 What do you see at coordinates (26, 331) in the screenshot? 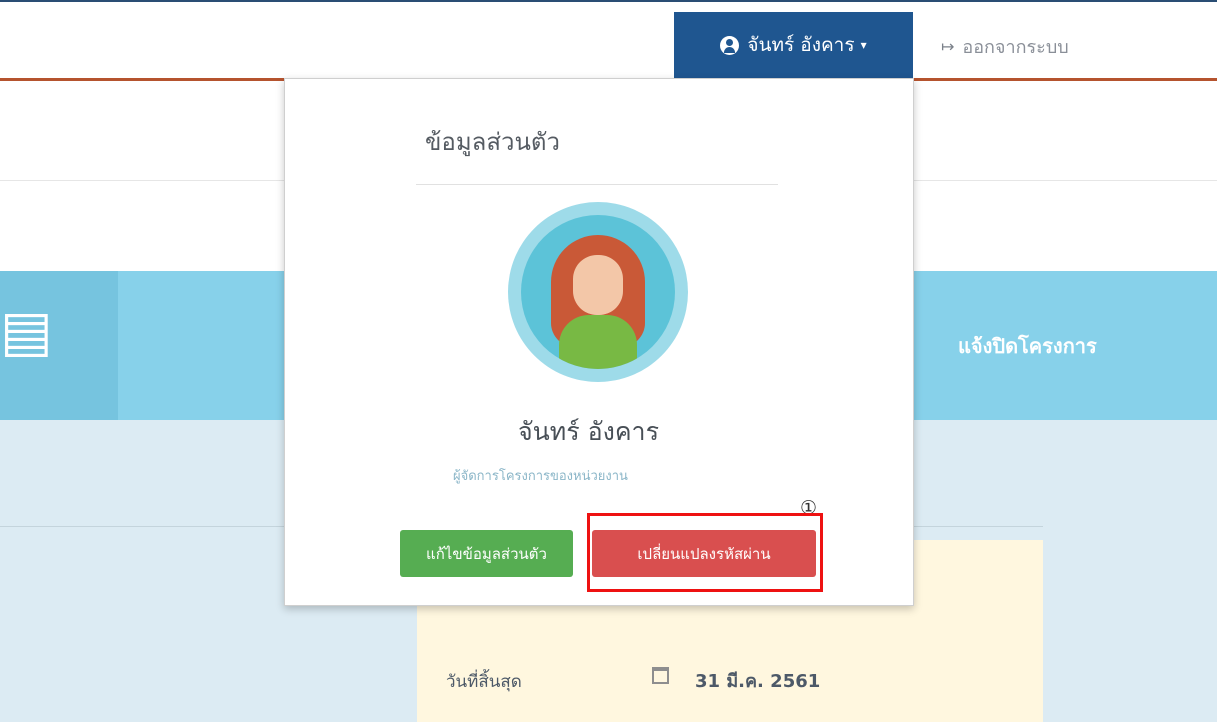
I see `book-icon: ▤` at bounding box center [26, 331].